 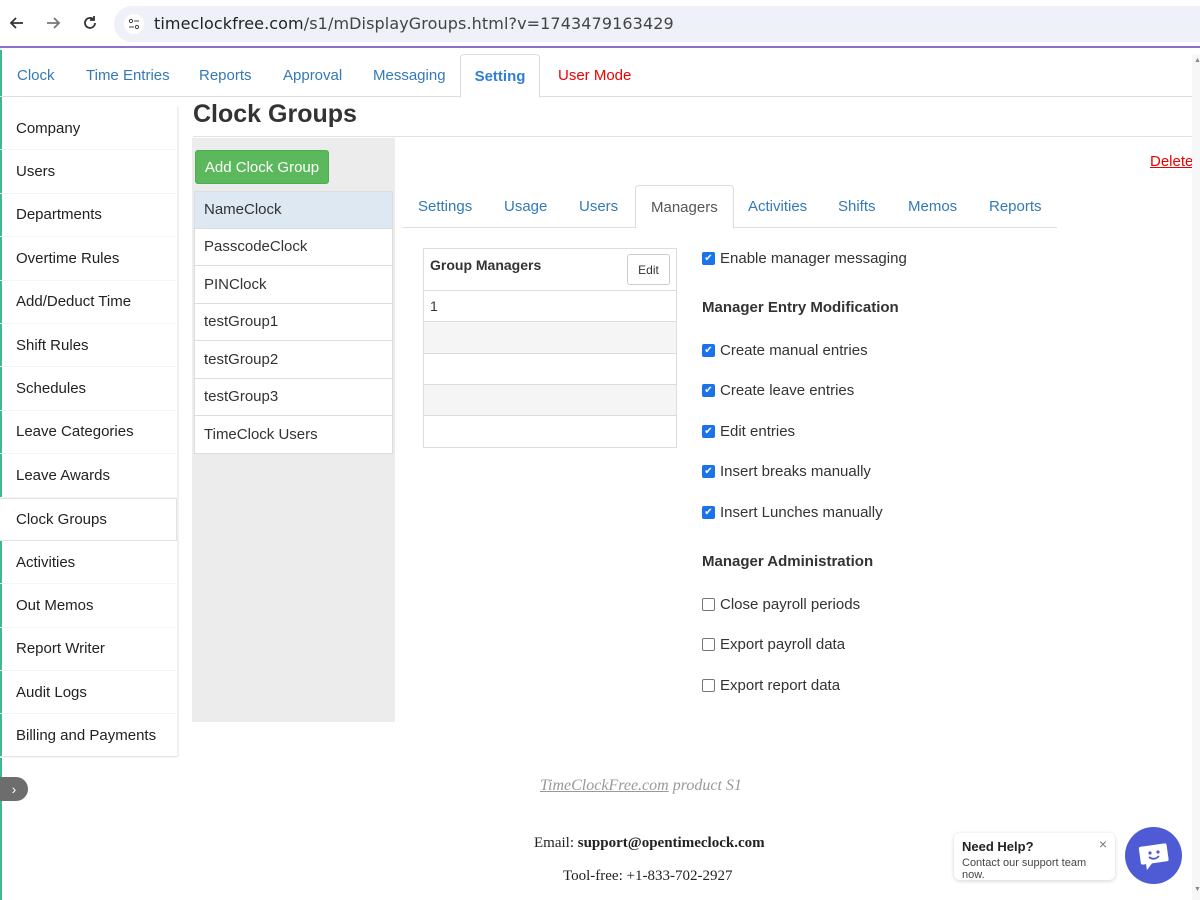 I want to click on option-close-payroll-periods: Close payroll periods, so click(x=781, y=604).